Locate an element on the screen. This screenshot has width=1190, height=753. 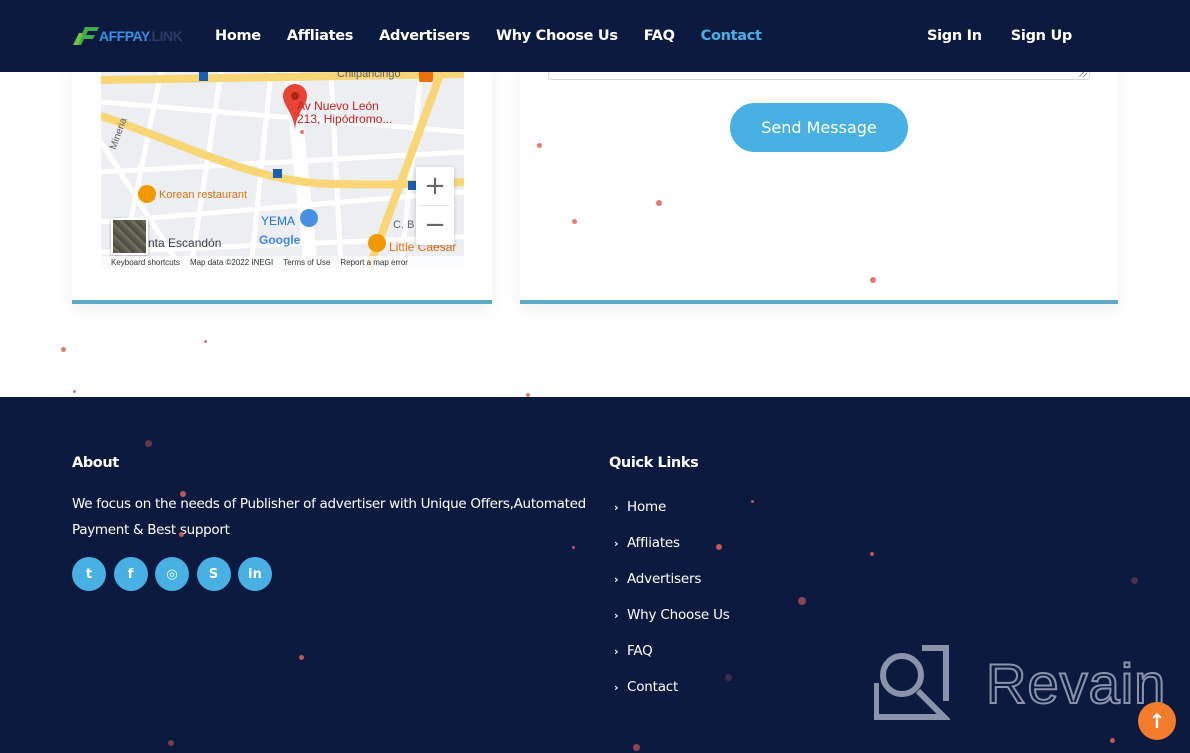
map-place-line1: Av Nuevo León is located at coordinates (338, 106).